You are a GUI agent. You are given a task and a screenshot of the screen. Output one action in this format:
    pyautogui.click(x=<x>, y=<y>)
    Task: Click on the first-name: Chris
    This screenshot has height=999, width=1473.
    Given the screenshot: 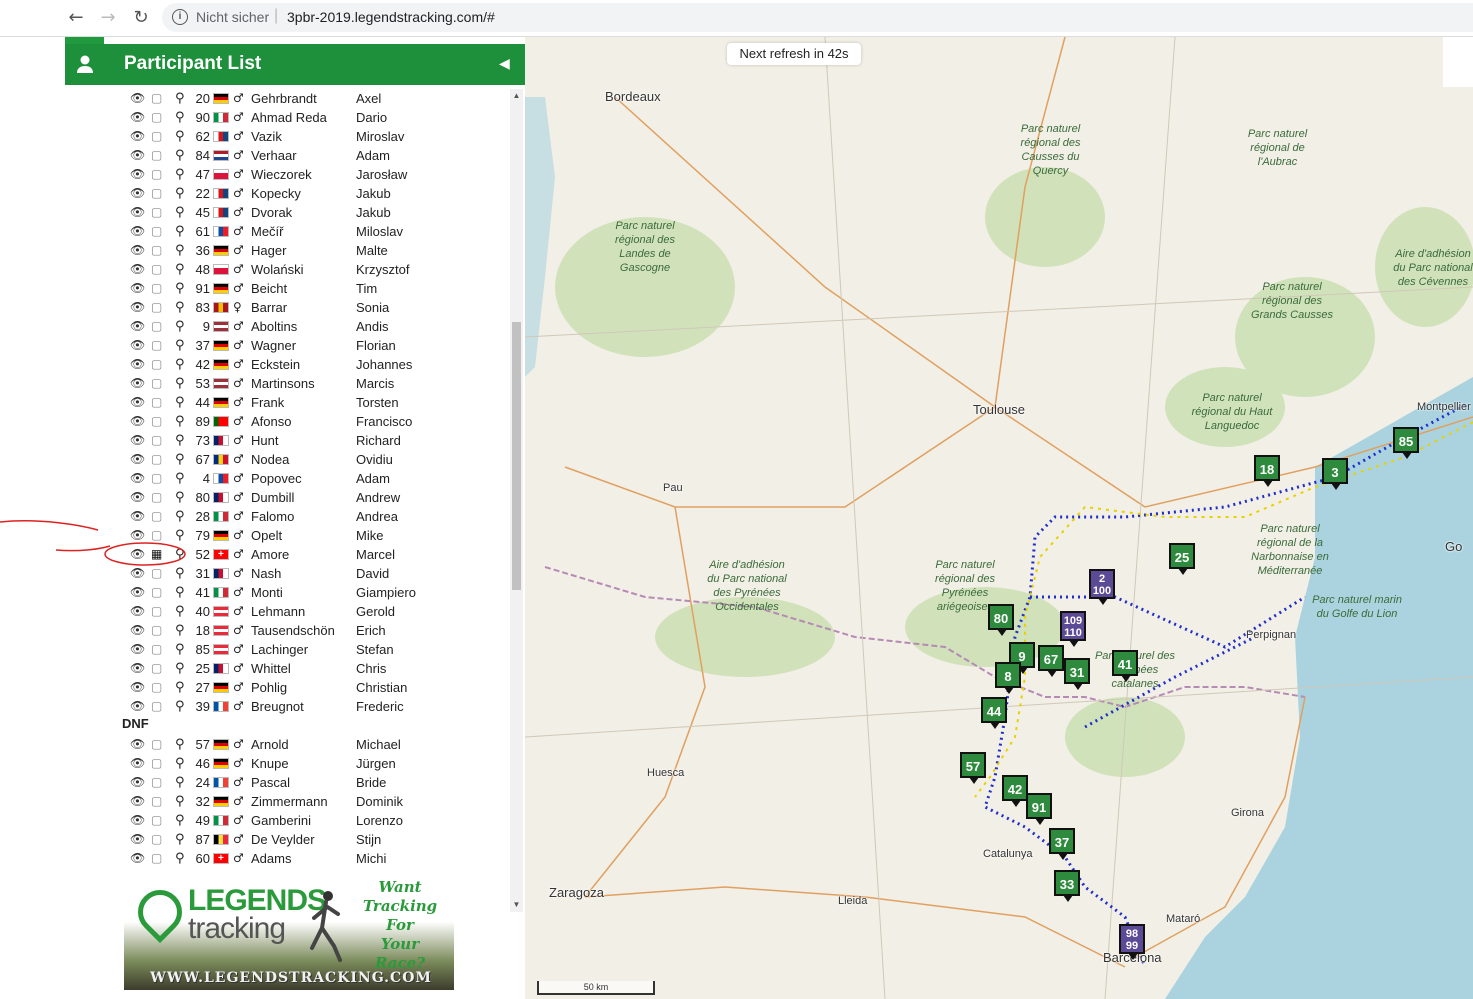 What is the action you would take?
    pyautogui.click(x=371, y=668)
    